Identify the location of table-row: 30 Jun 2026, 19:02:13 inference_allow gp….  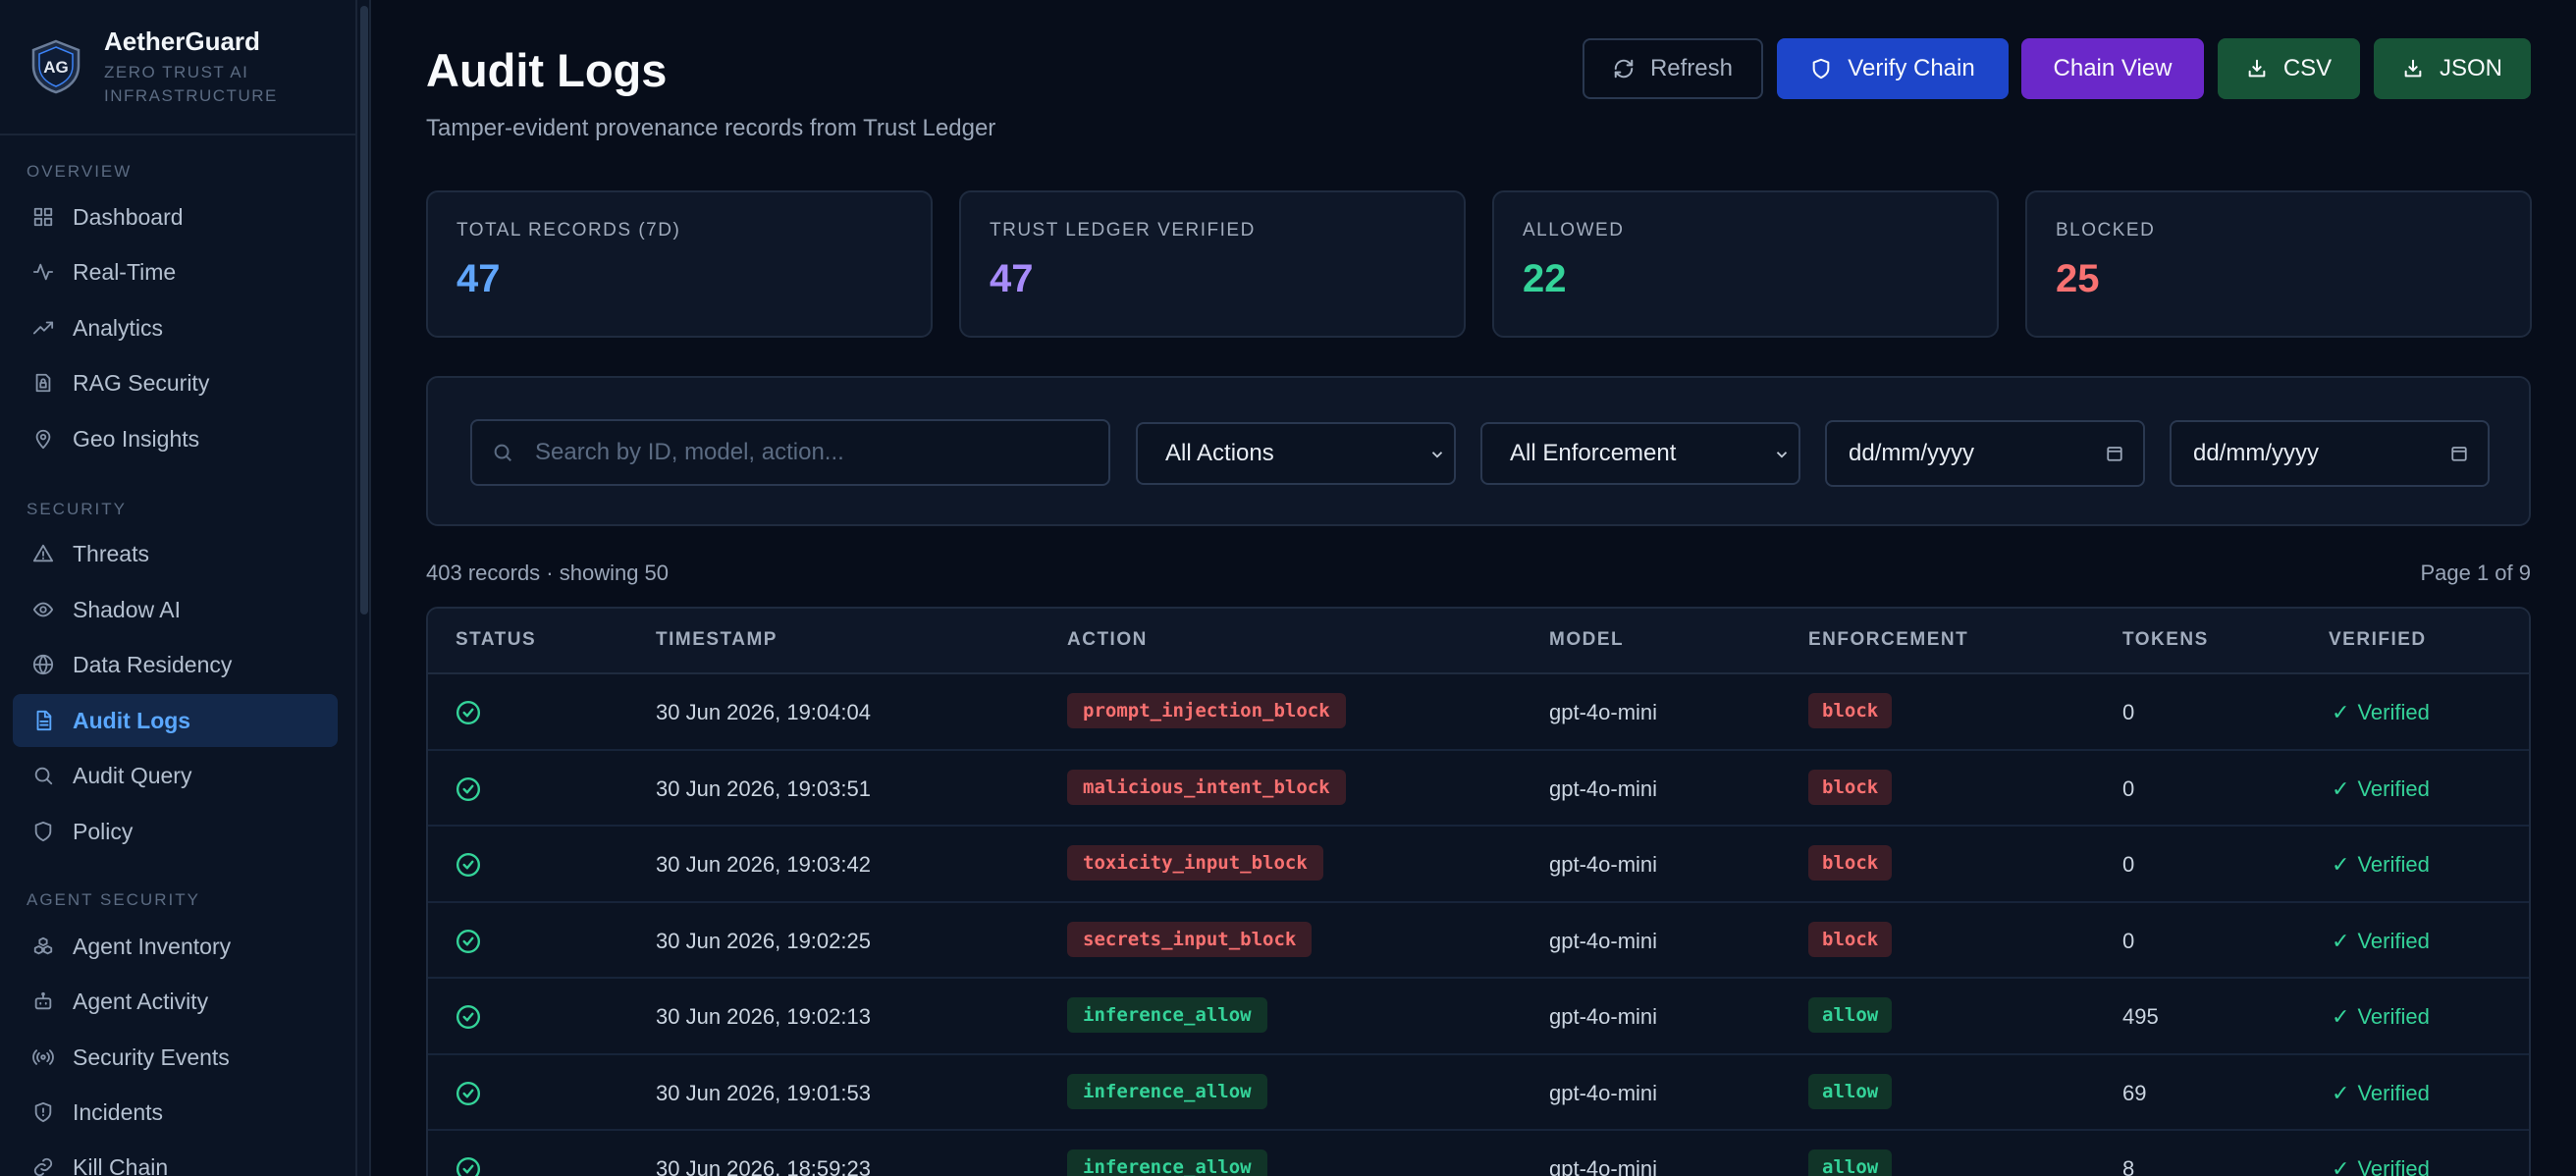
(1478, 1017).